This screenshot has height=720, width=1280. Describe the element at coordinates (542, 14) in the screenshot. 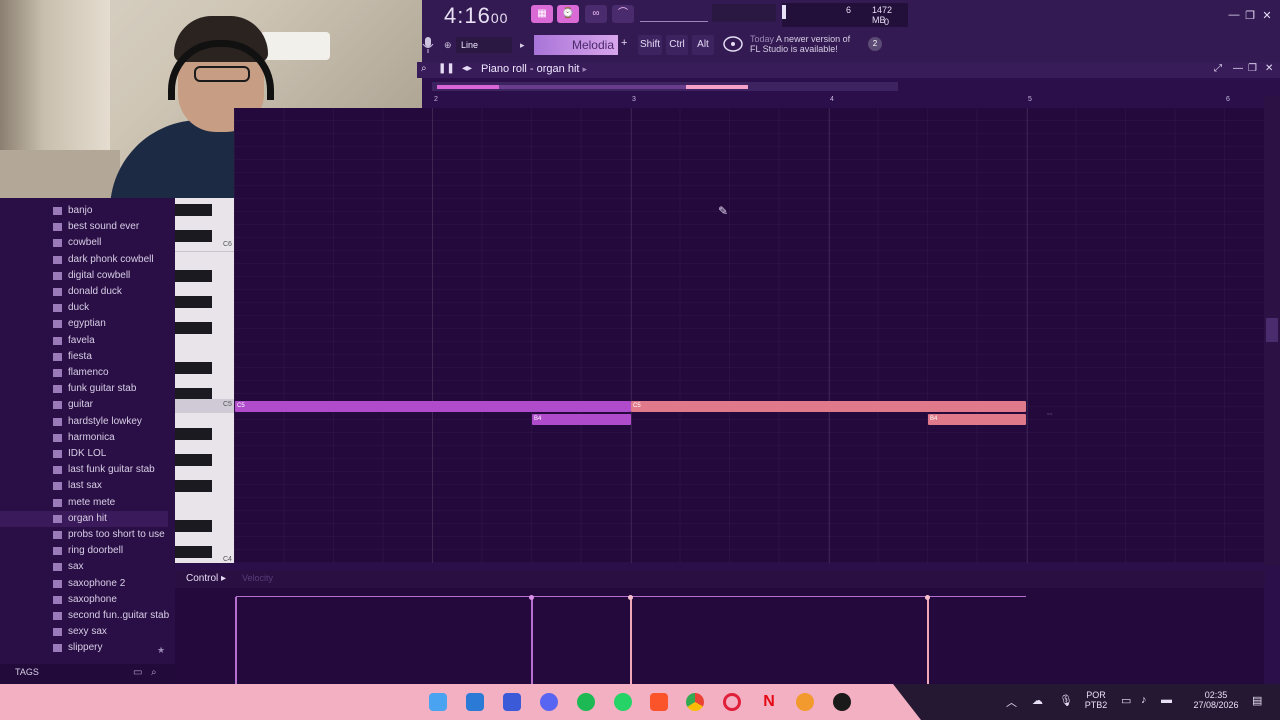

I see `pattern-mode-button: ▦` at that location.